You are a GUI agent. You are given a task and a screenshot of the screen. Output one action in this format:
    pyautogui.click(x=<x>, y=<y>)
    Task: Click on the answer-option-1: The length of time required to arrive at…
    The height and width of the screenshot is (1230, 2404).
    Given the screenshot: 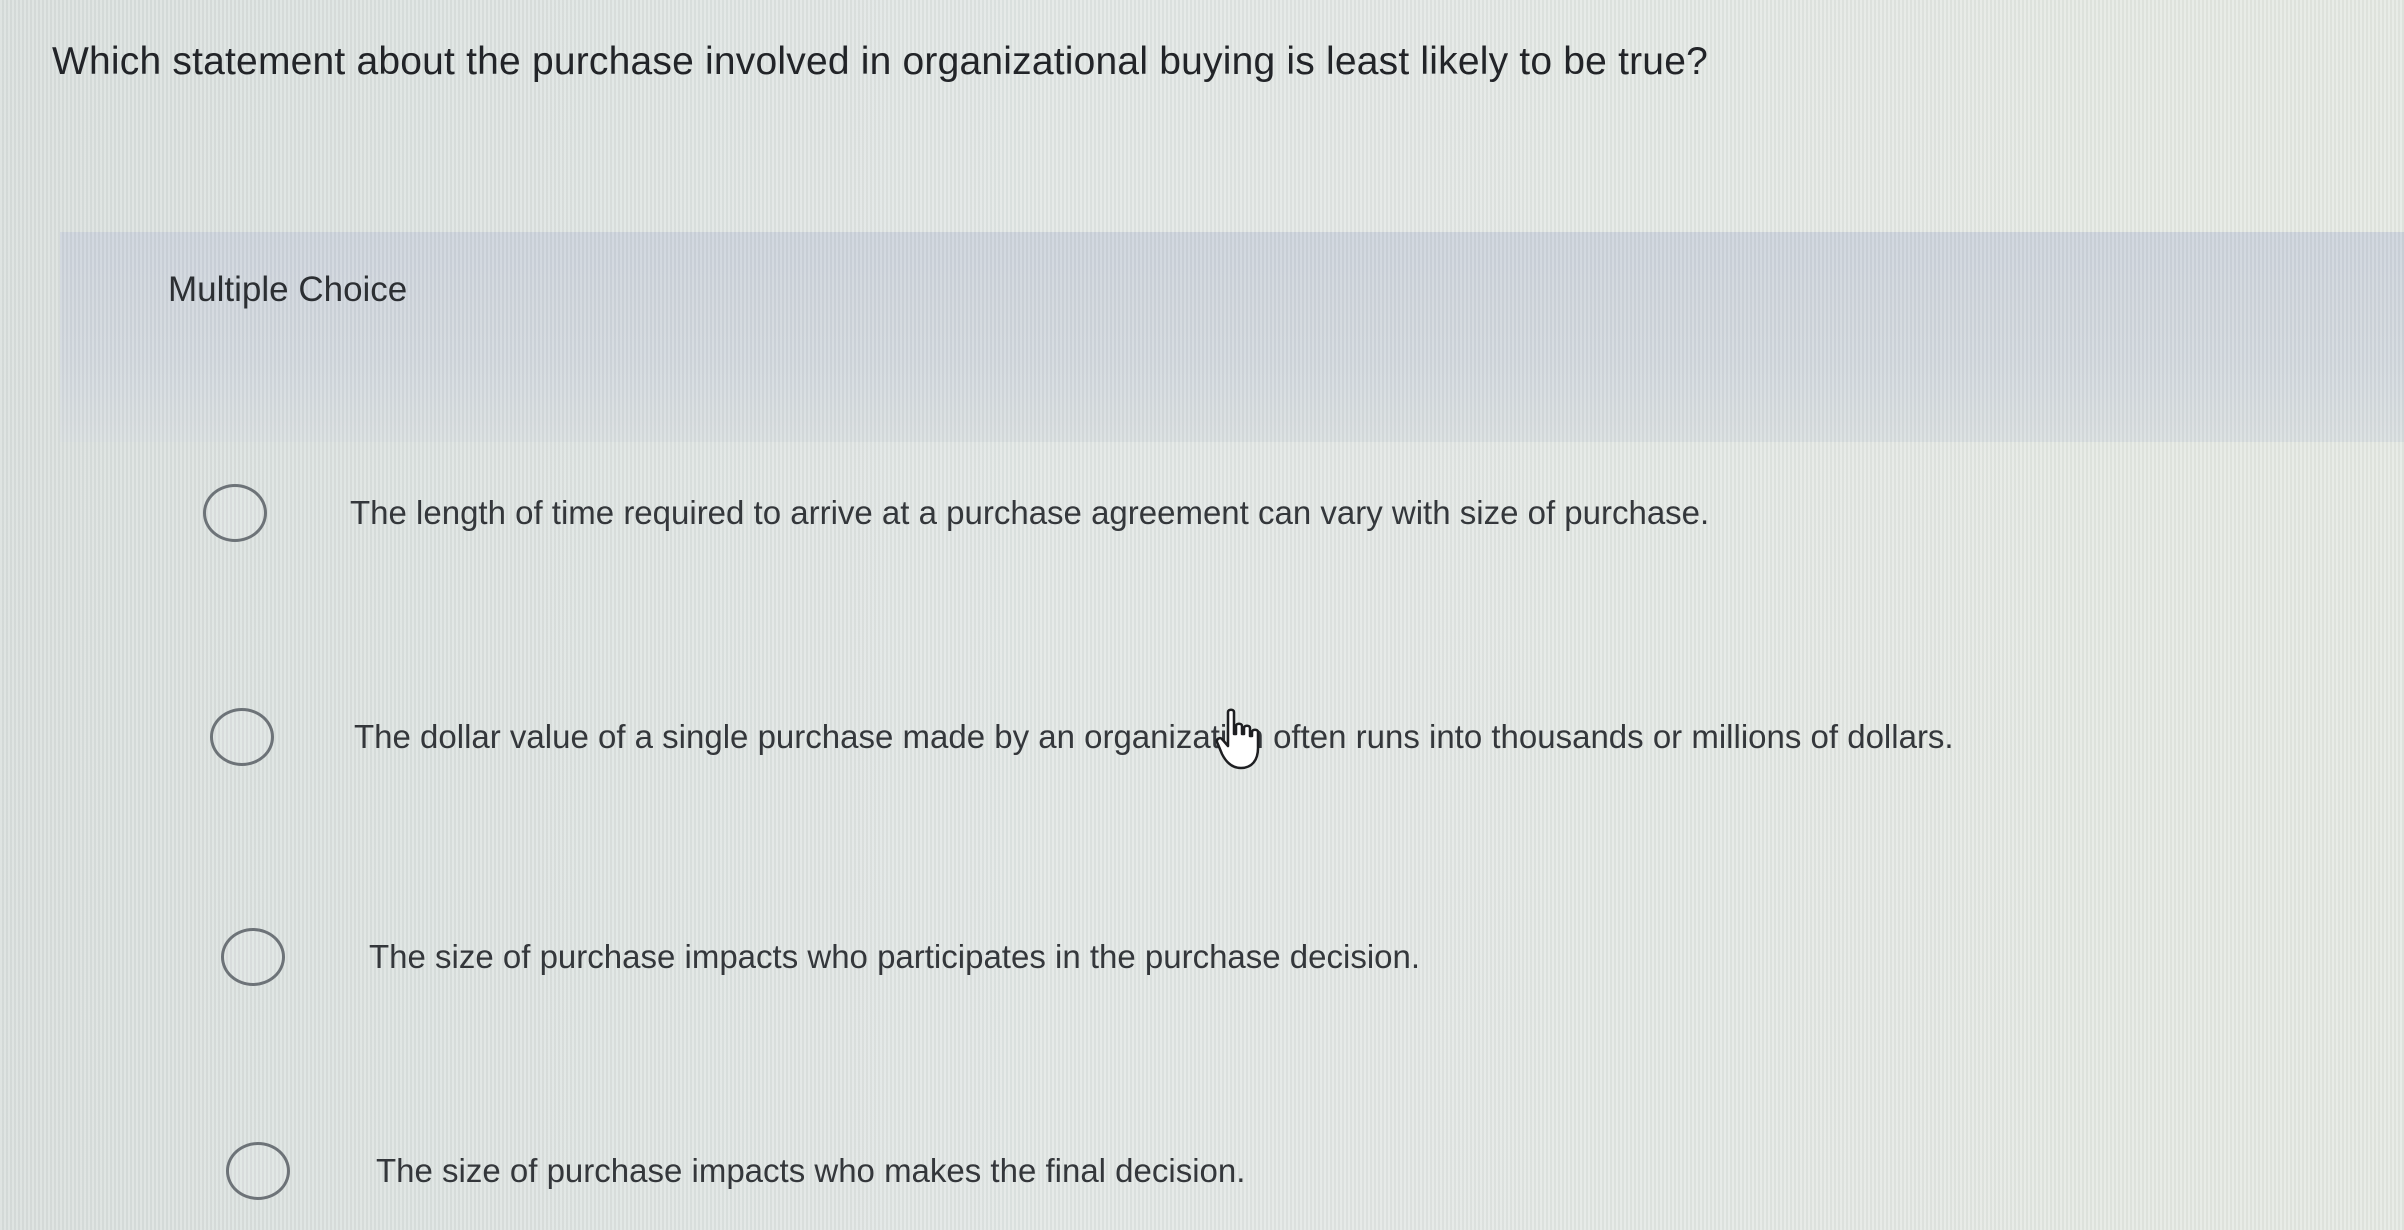 What is the action you would take?
    pyautogui.click(x=956, y=513)
    